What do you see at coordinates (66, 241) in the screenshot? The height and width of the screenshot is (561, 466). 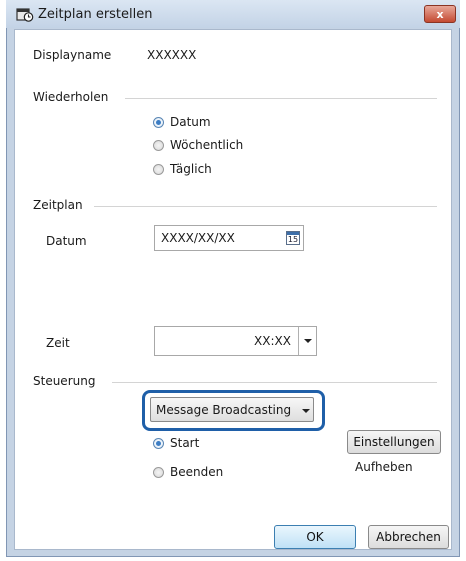 I see `date-label: Datum` at bounding box center [66, 241].